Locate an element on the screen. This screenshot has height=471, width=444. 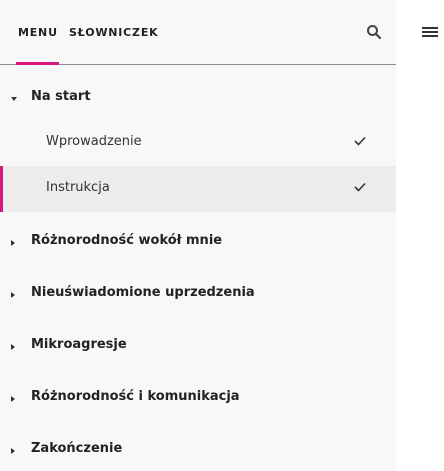
menu-item-label: Wprowadzenie is located at coordinates (94, 141).